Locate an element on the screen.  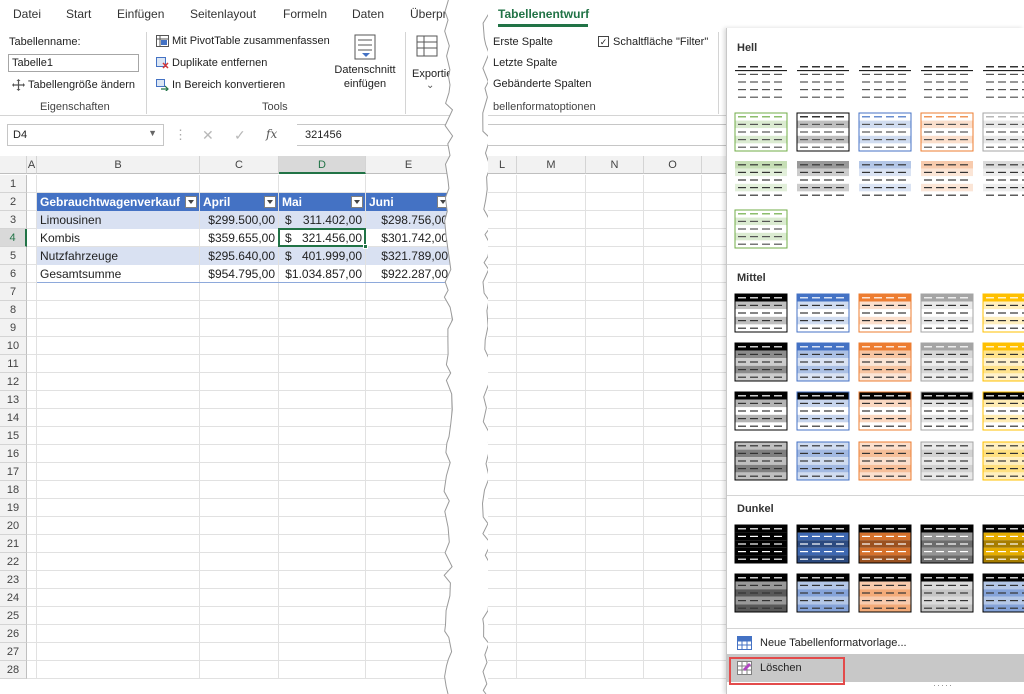
row-header-7: 7 is located at coordinates (13, 292).